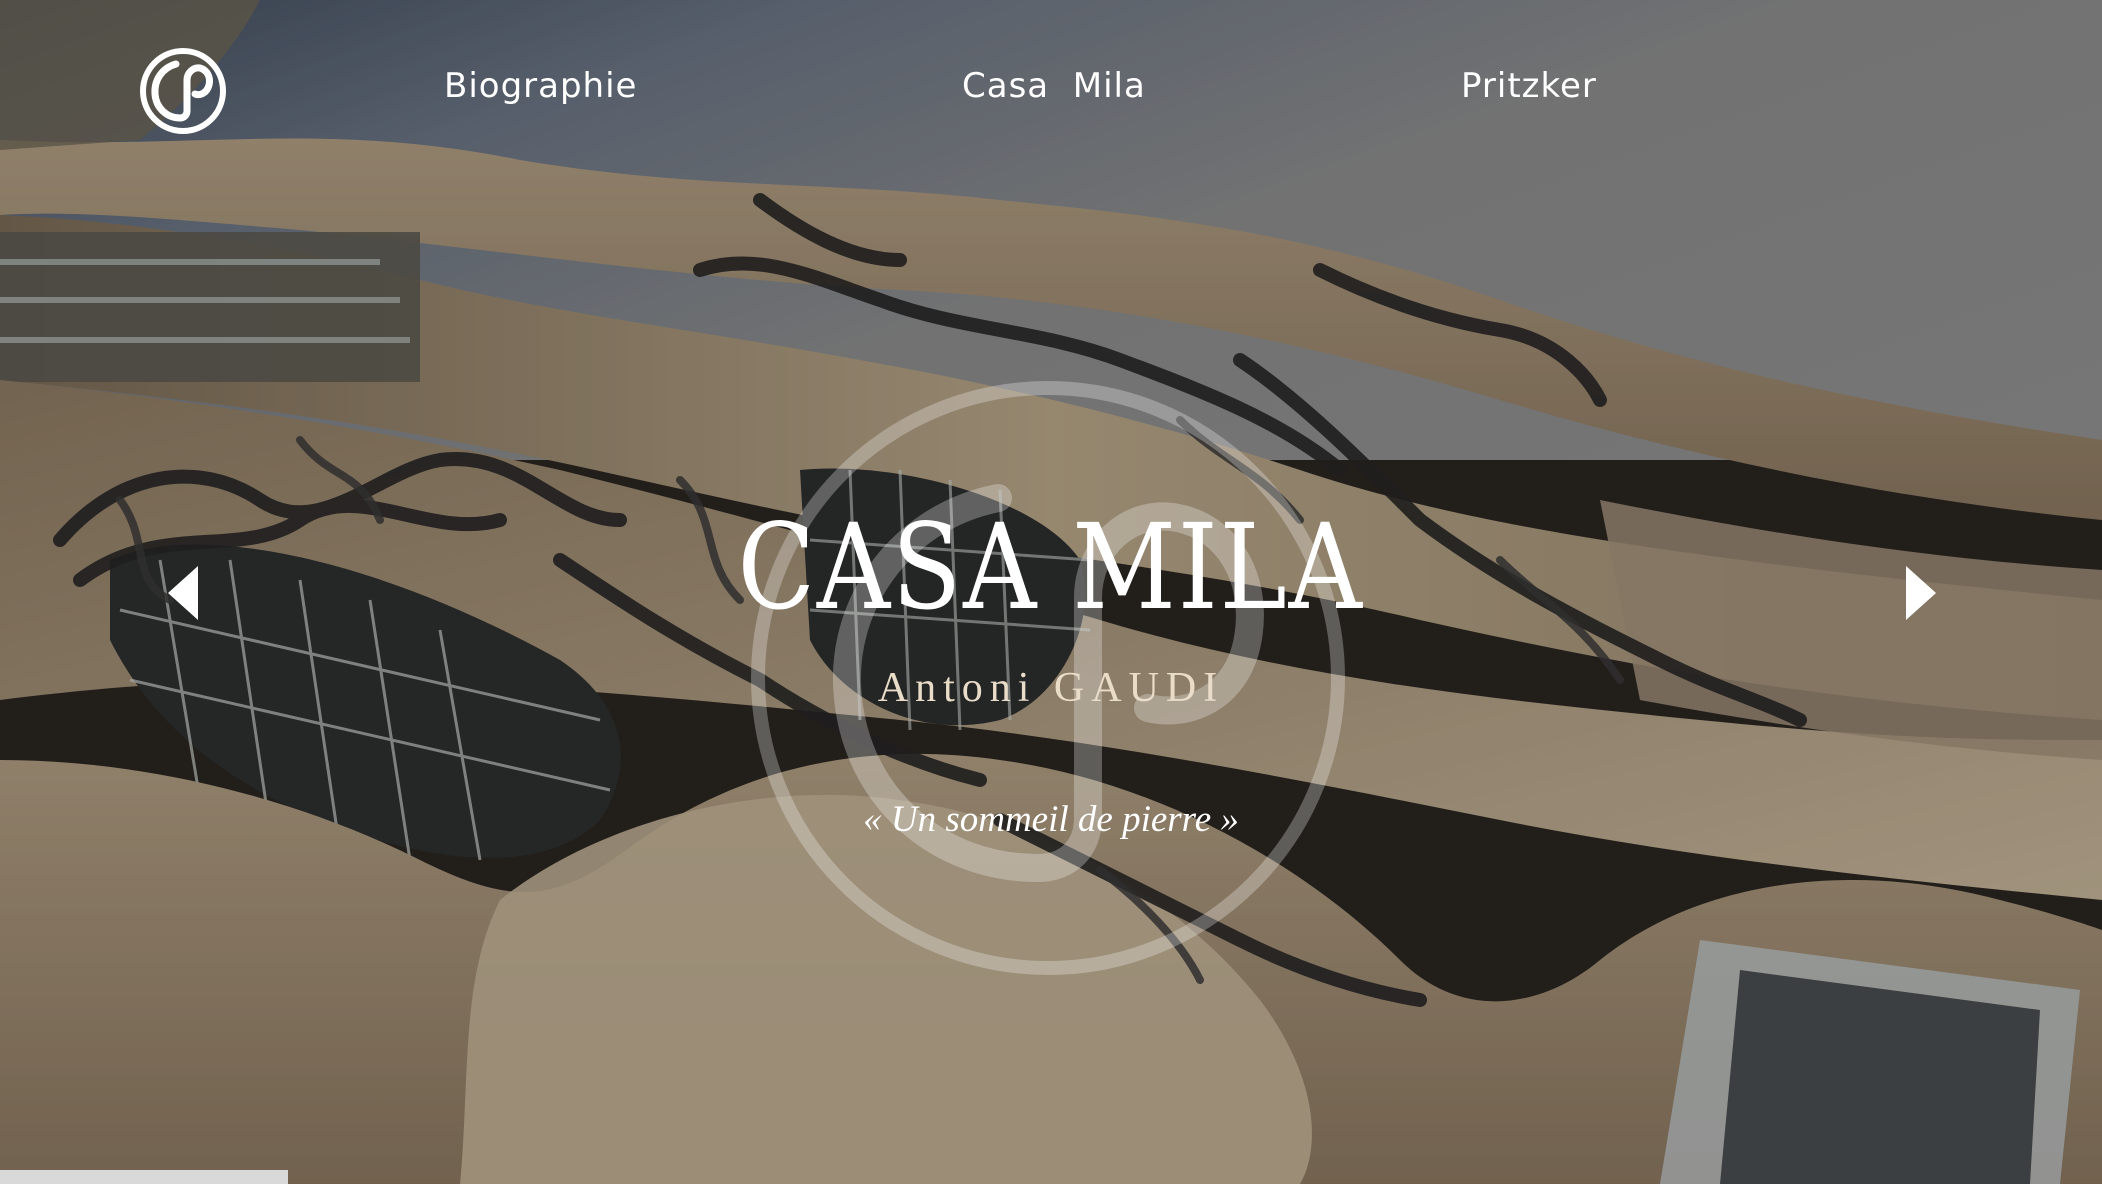  What do you see at coordinates (1050, 567) in the screenshot?
I see `hero-title: CASA MILA` at bounding box center [1050, 567].